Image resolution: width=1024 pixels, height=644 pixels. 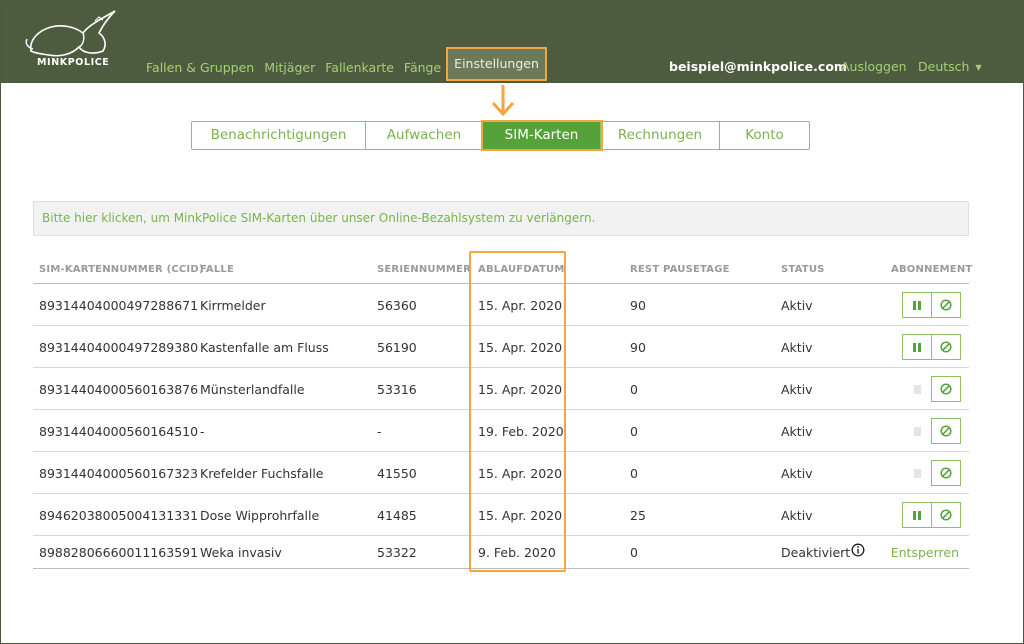 What do you see at coordinates (858, 550) in the screenshot?
I see `info-icon` at bounding box center [858, 550].